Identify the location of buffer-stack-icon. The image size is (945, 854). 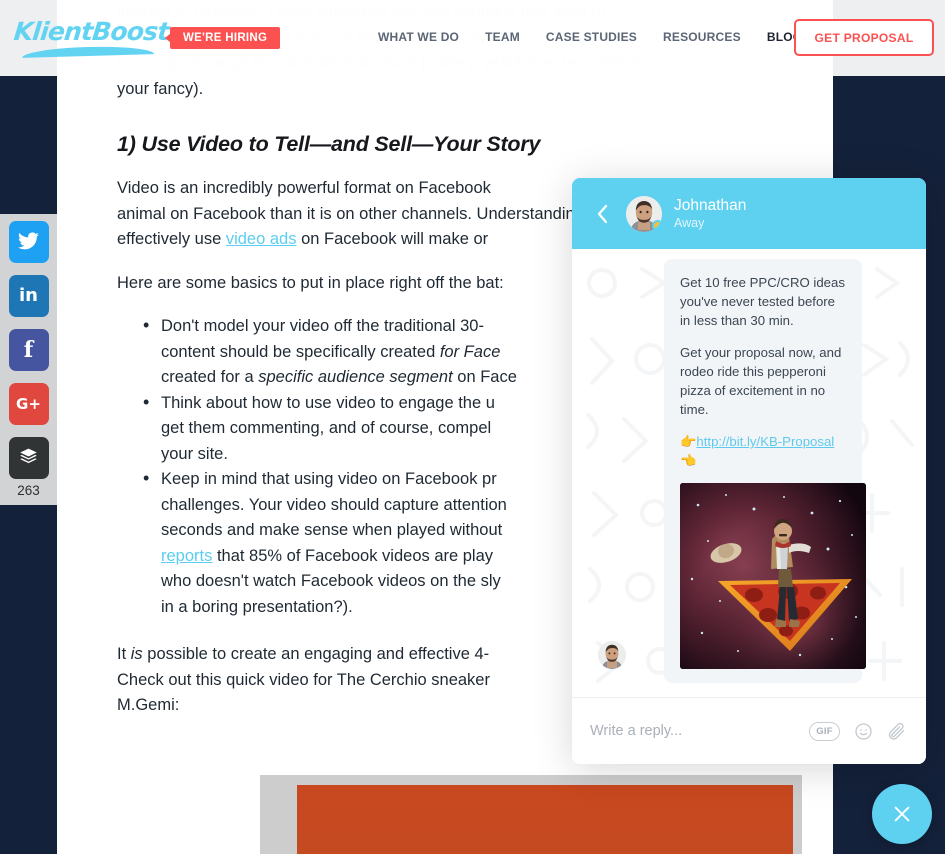
(28, 458).